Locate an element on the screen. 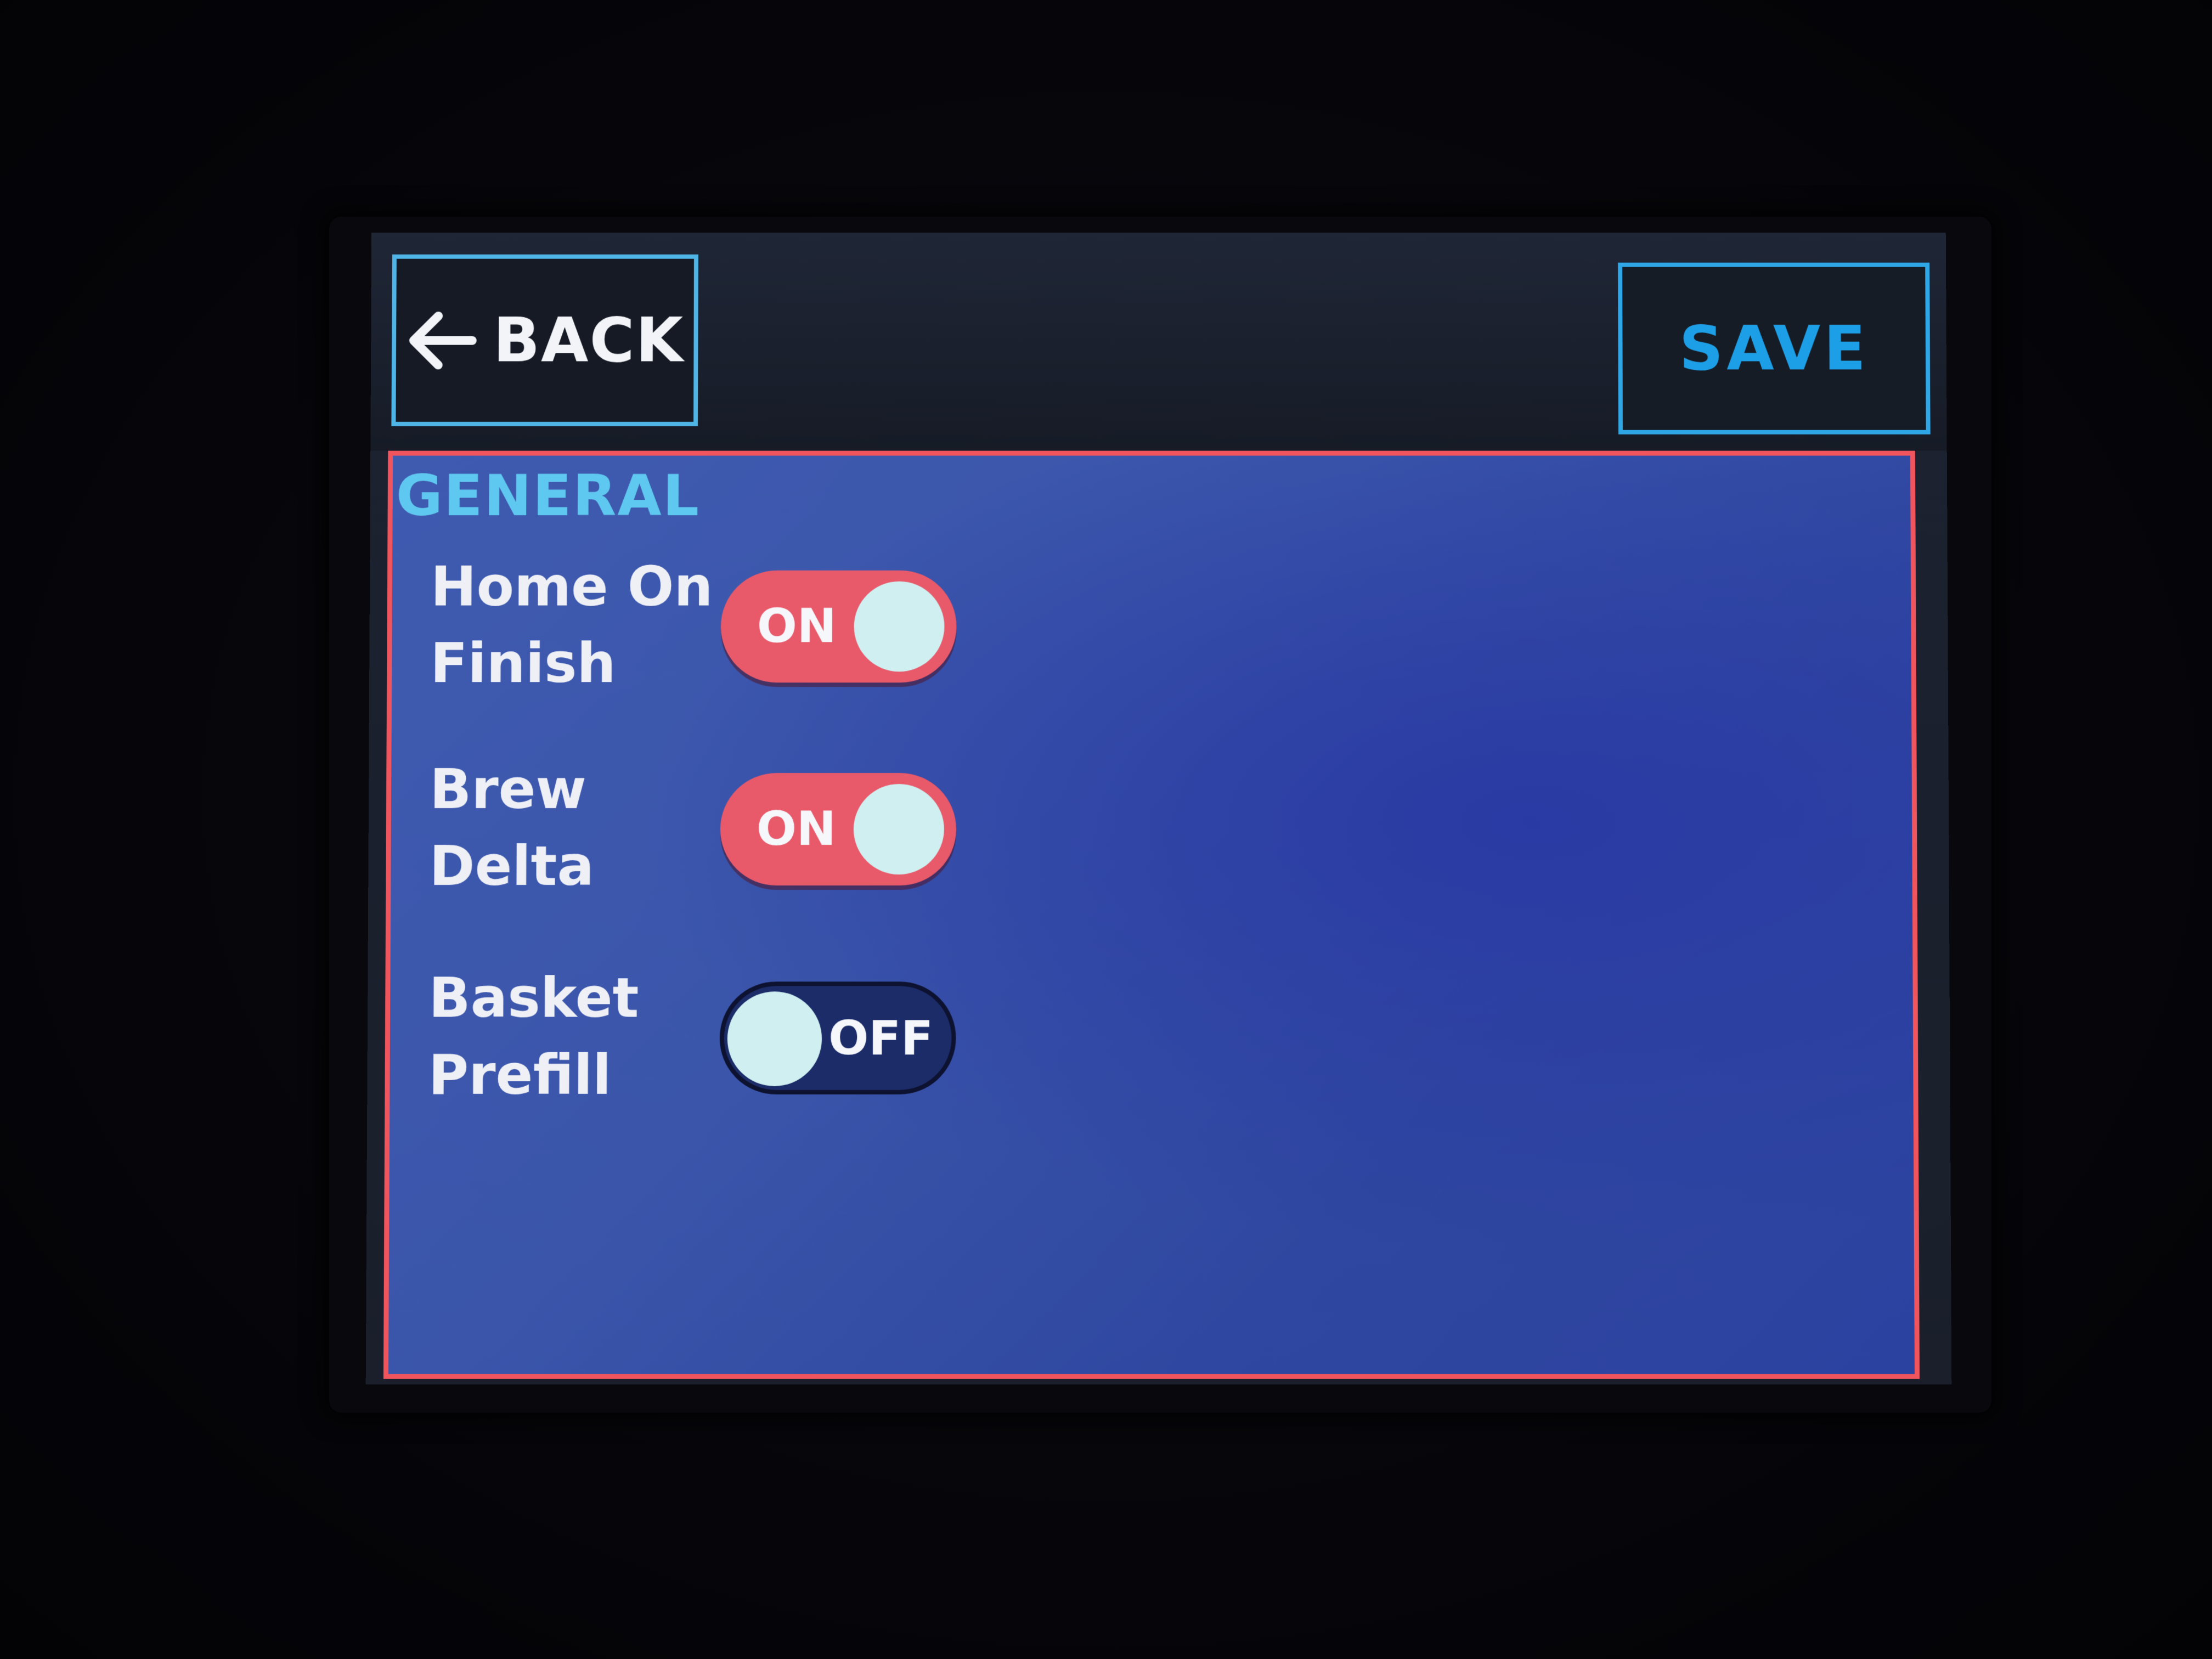 This screenshot has width=2212, height=1659. toggle-basket-prefill: OFF is located at coordinates (837, 1037).